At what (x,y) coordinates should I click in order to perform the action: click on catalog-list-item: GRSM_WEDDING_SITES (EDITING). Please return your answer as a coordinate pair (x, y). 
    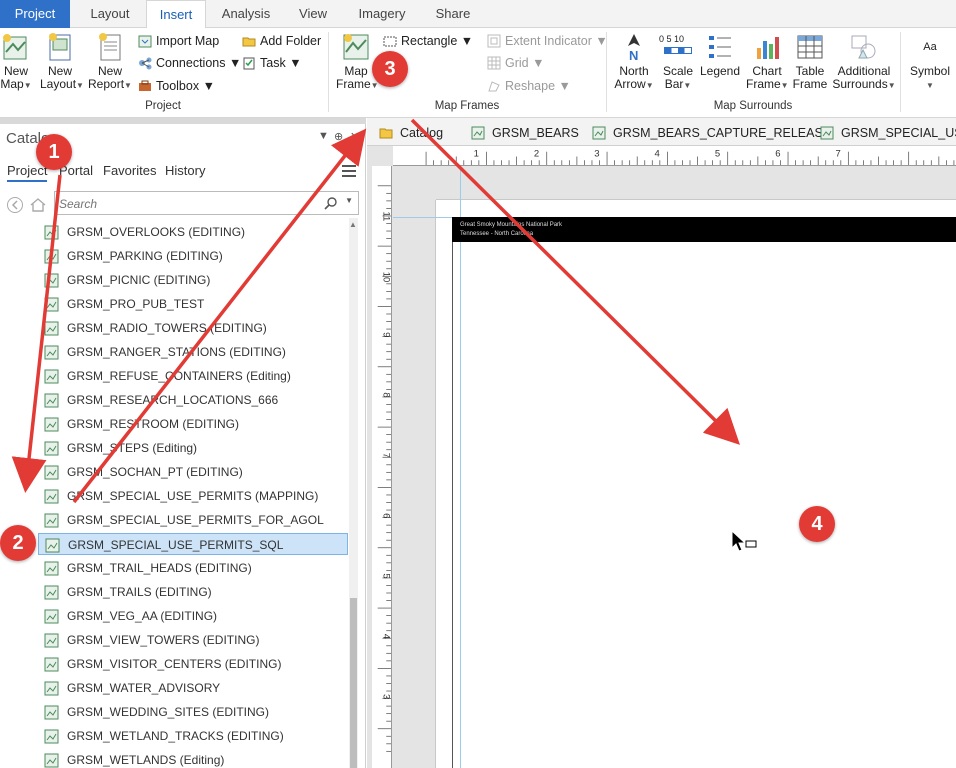
    Looking at the image, I should click on (193, 712).